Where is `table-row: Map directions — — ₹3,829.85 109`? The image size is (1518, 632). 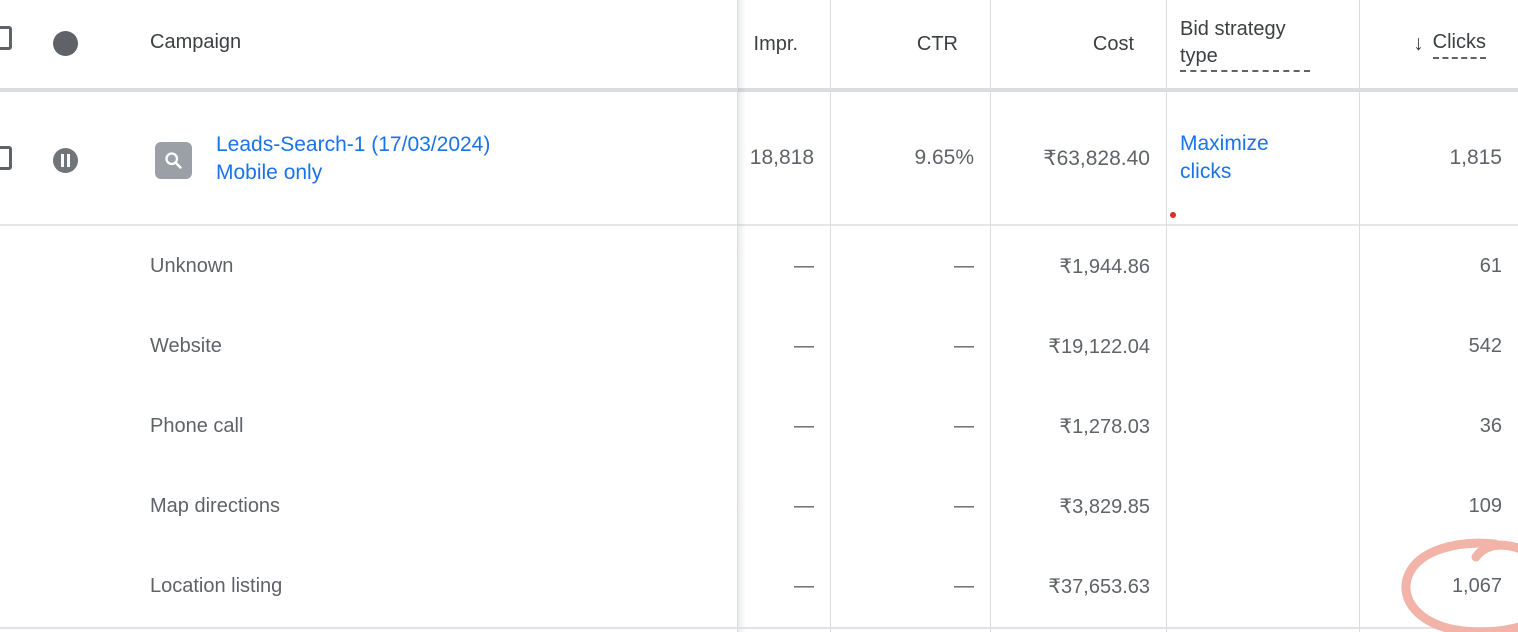
table-row: Map directions — — ₹3,829.85 109 is located at coordinates (759, 506).